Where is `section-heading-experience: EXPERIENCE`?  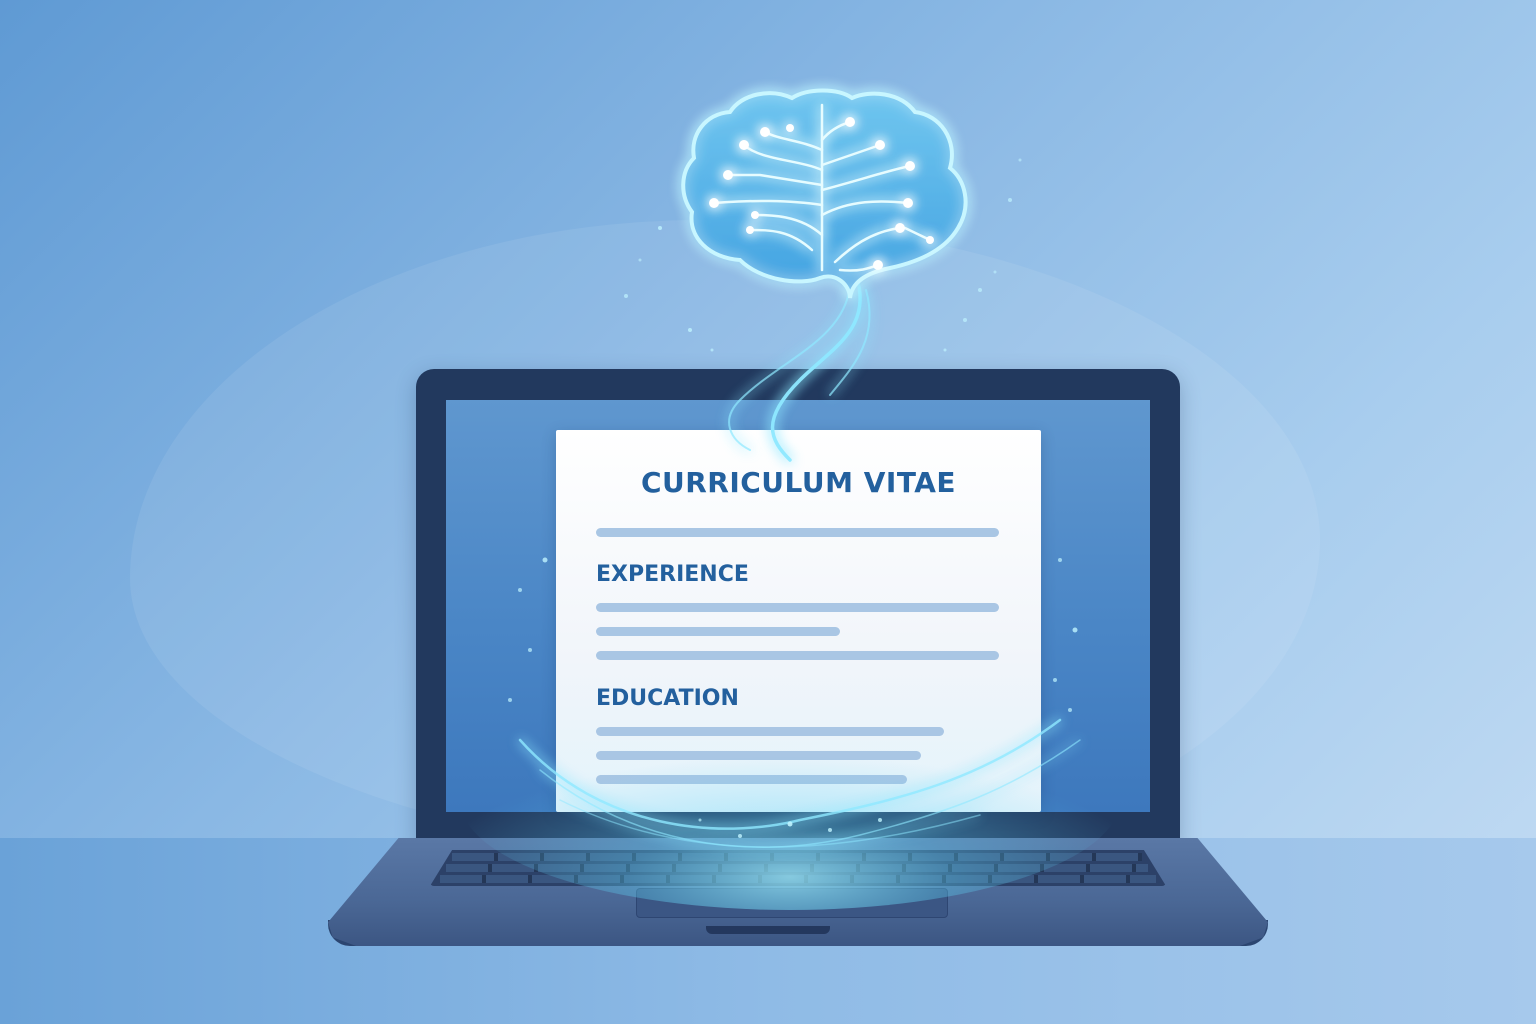
section-heading-experience: EXPERIENCE is located at coordinates (672, 574).